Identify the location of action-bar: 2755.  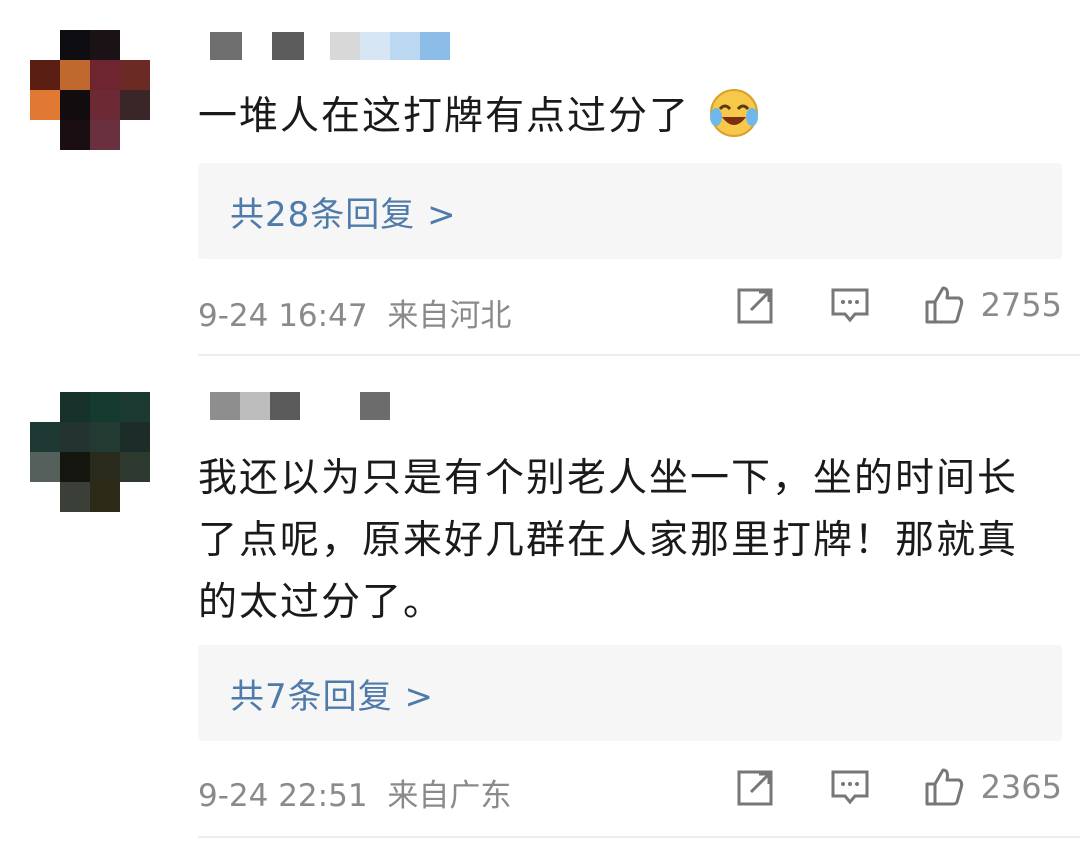
(898, 305).